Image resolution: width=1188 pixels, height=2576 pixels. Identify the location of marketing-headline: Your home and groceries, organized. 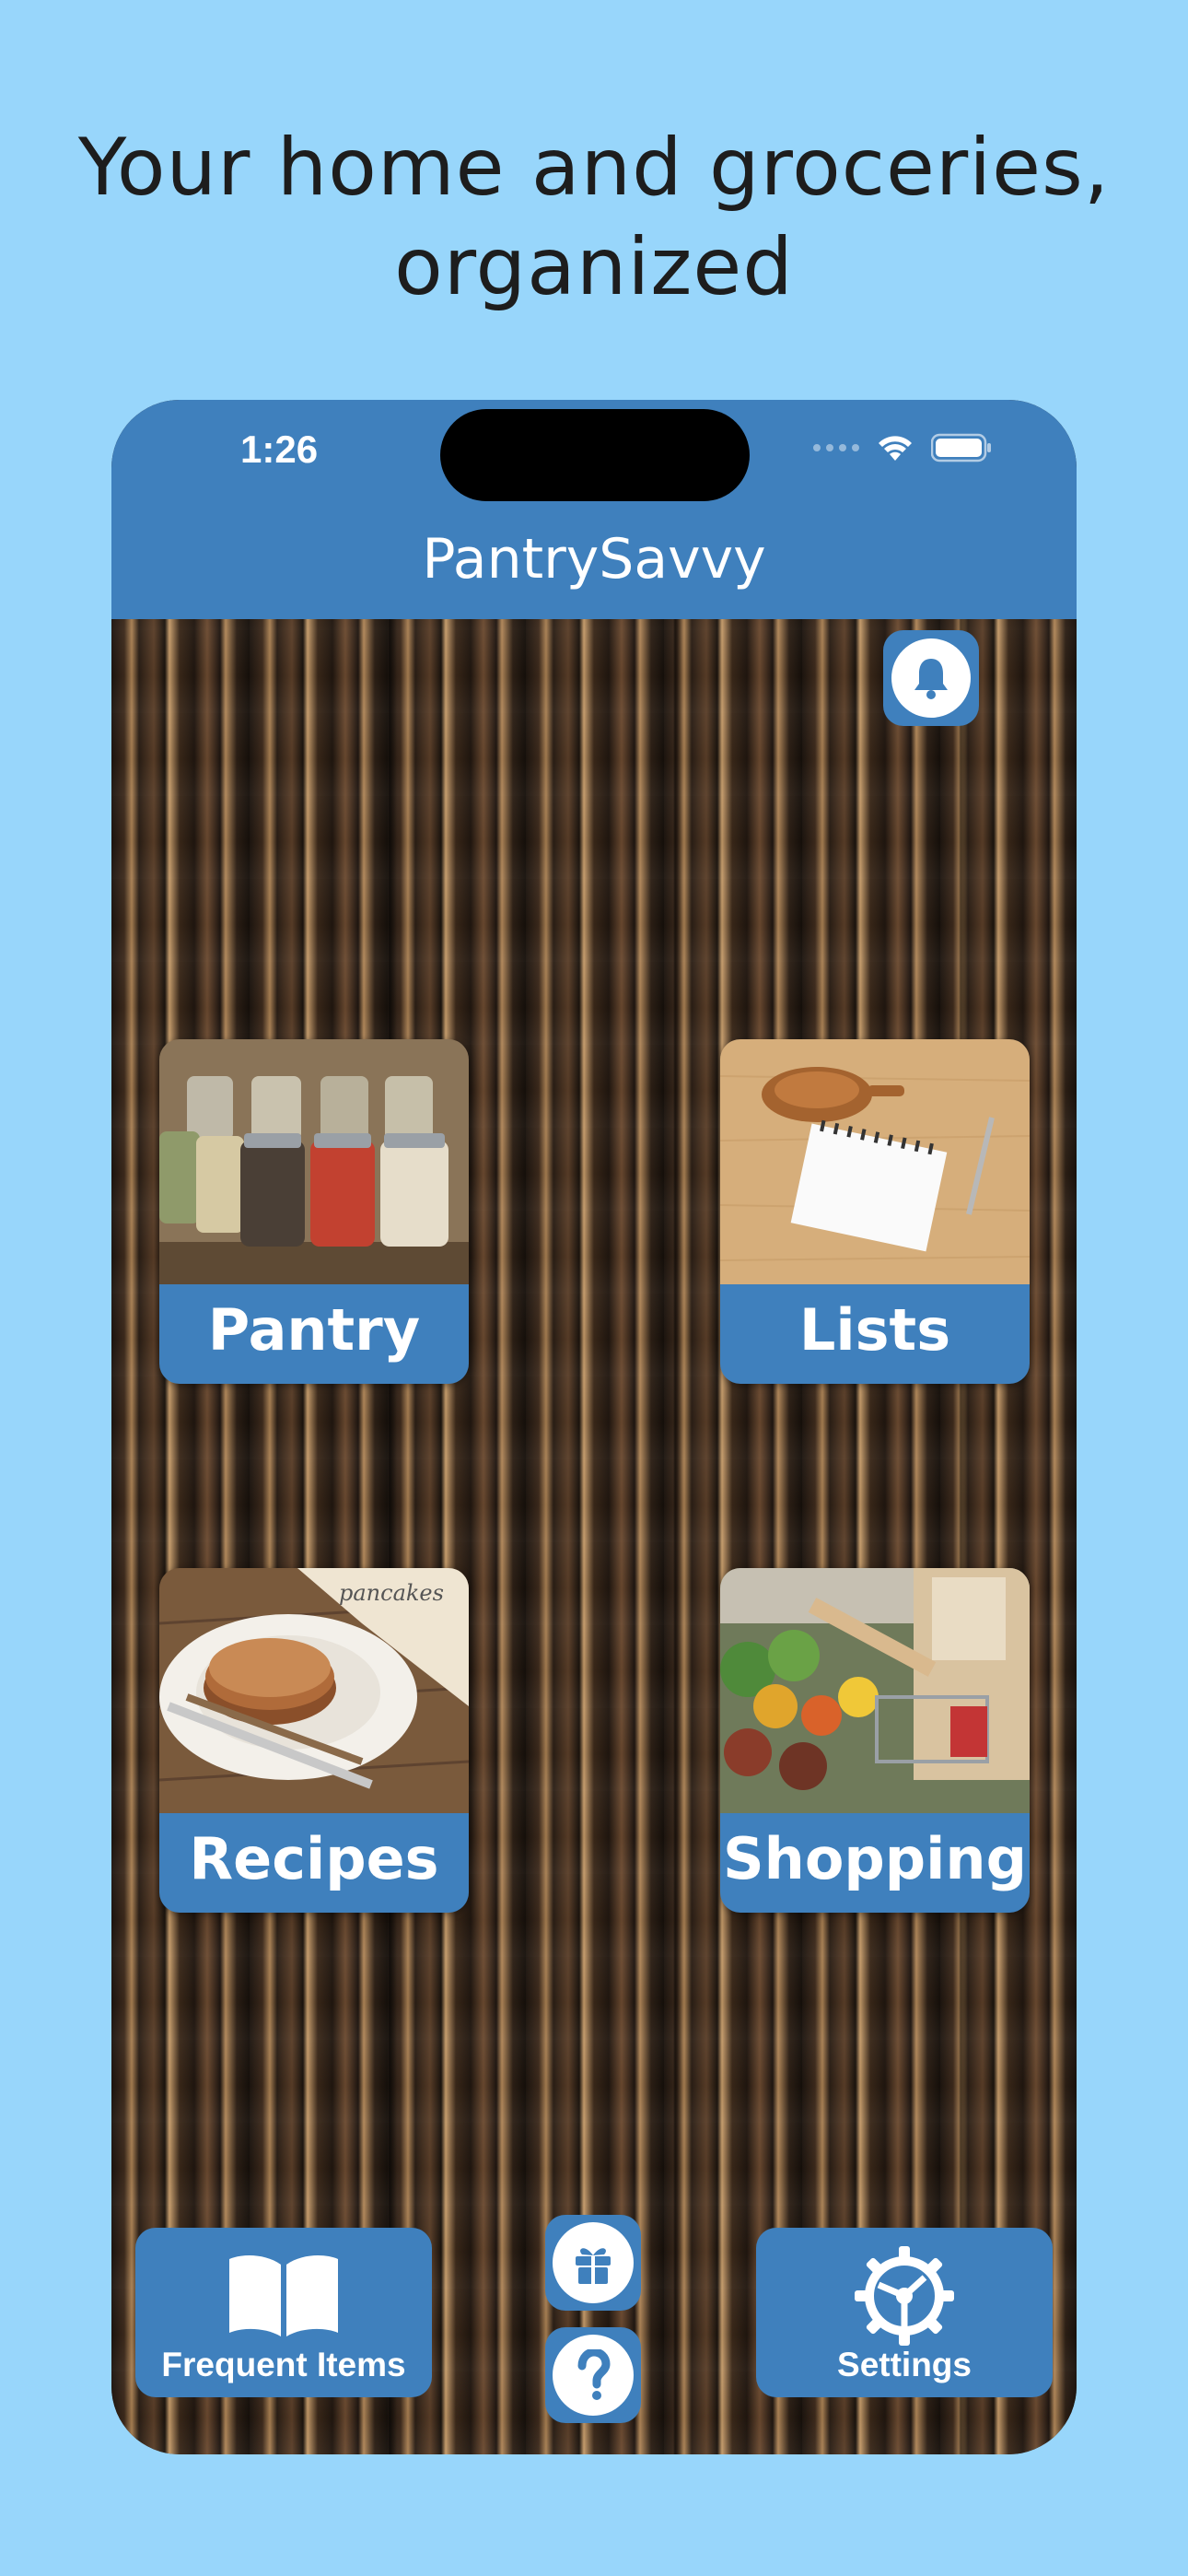
(594, 217).